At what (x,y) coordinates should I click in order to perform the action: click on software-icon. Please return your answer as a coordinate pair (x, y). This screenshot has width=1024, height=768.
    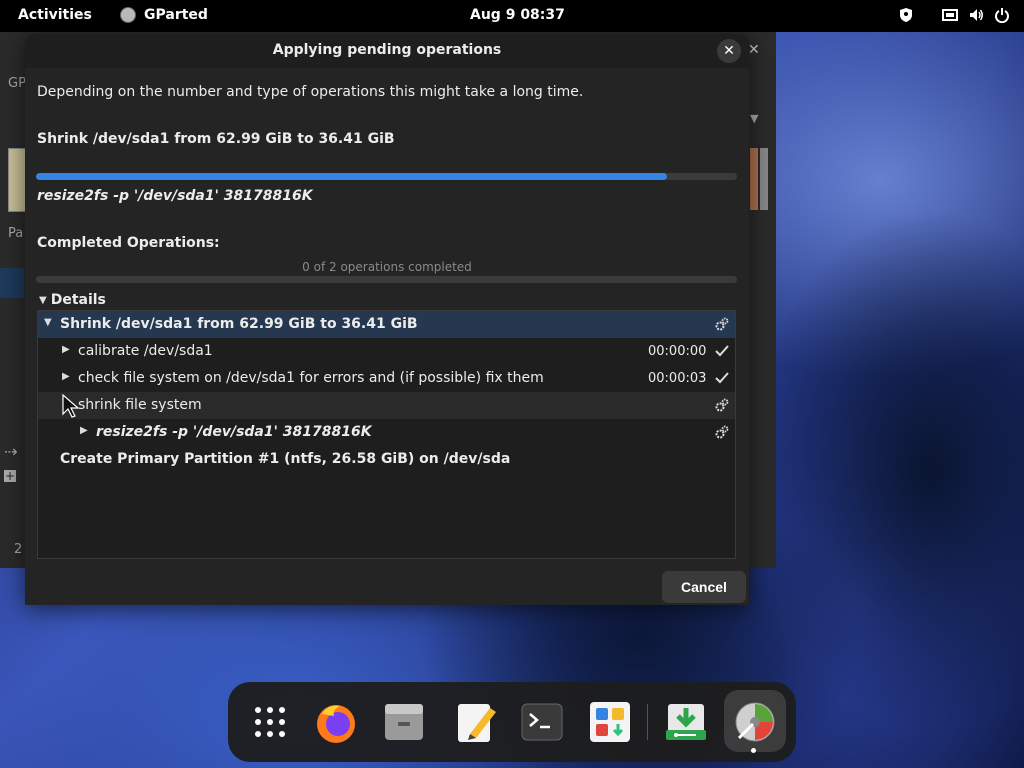
    Looking at the image, I should click on (610, 722).